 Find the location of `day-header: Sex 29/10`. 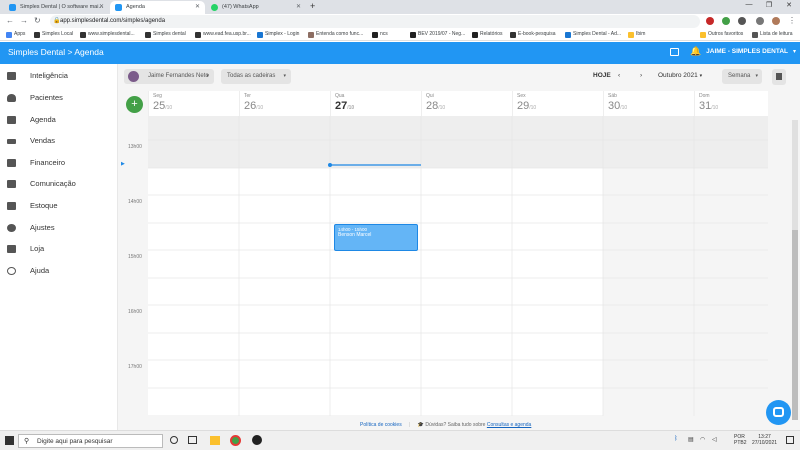

day-header: Sex 29/10 is located at coordinates (557, 103).